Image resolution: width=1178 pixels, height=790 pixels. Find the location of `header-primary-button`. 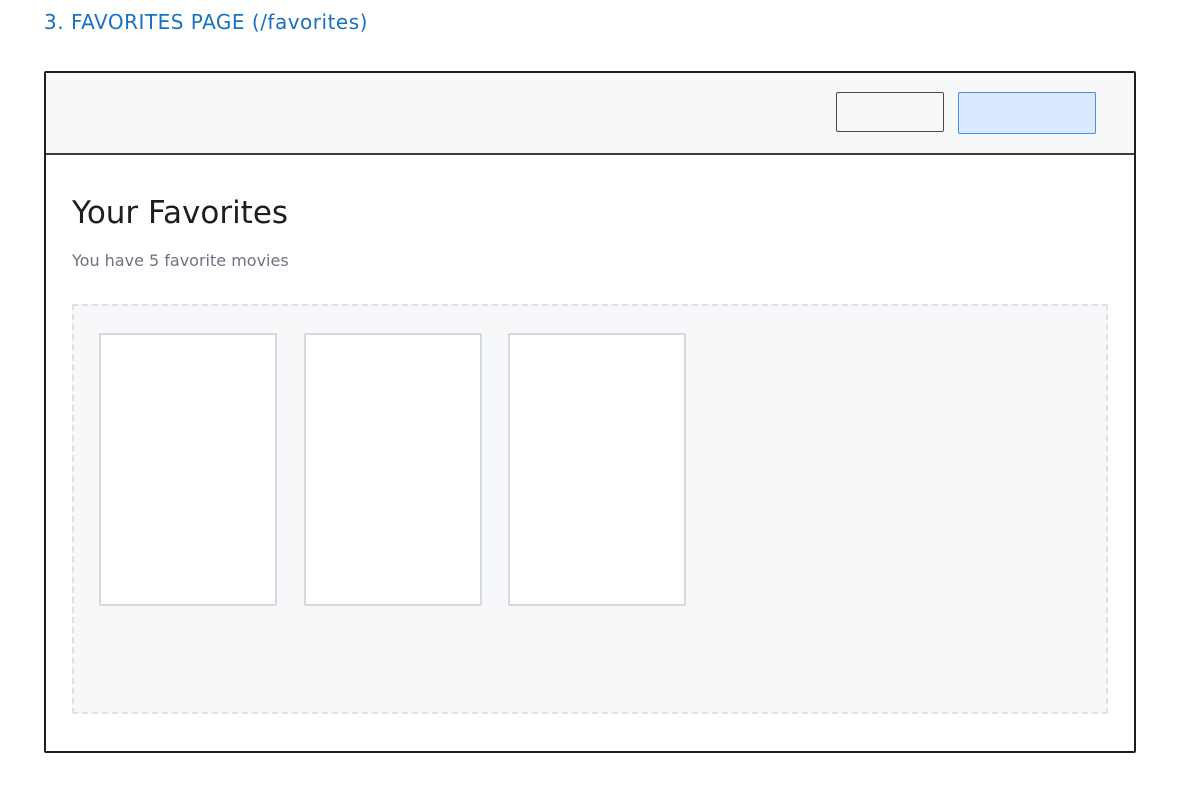

header-primary-button is located at coordinates (1027, 113).